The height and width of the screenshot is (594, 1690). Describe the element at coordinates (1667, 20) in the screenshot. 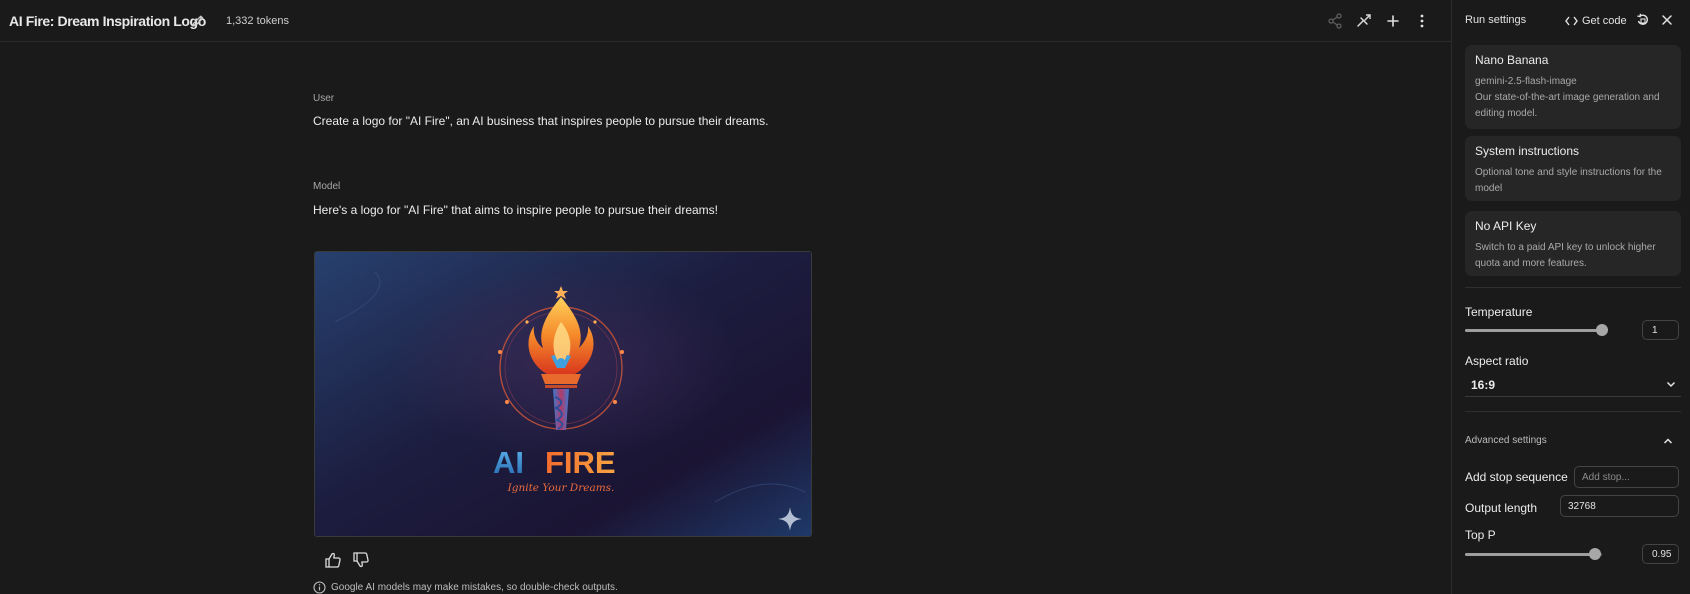

I see `close-icon` at that location.